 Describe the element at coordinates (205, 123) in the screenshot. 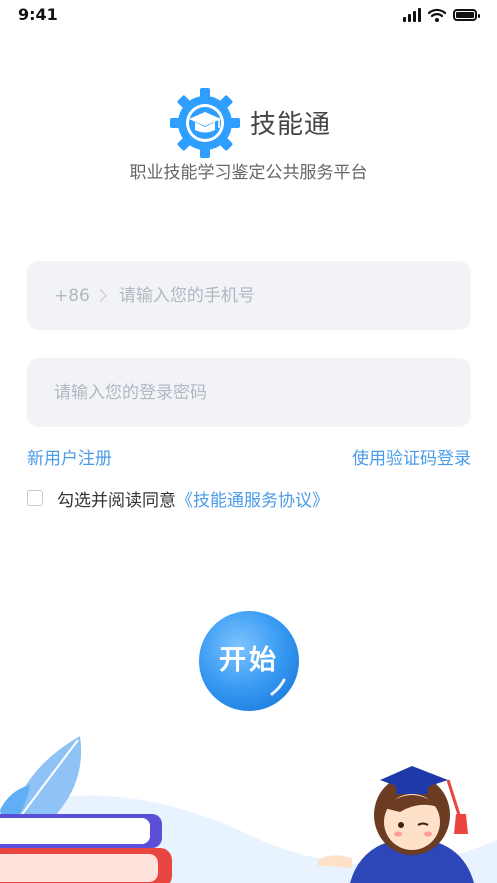

I see `app-logo-icon` at that location.